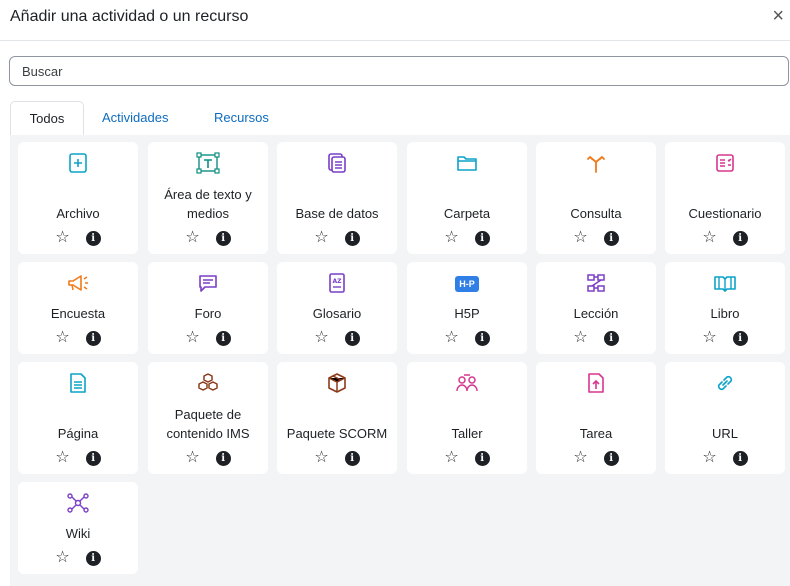  Describe the element at coordinates (596, 308) in the screenshot. I see `activity-card-lección: Lección ☆ i` at that location.